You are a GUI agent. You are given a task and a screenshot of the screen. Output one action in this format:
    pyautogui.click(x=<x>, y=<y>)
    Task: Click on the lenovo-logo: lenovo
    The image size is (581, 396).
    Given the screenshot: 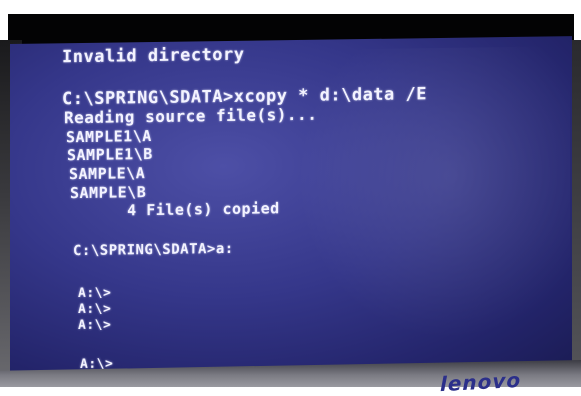 What is the action you would take?
    pyautogui.click(x=481, y=381)
    